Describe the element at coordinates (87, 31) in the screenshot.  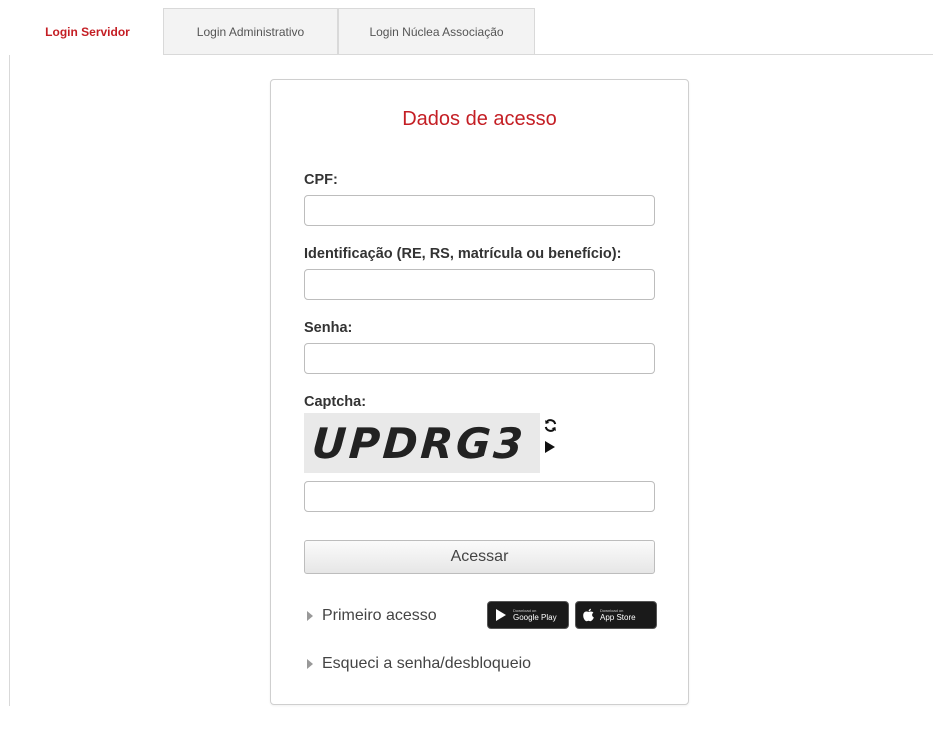
I see `tab-login-servidor: Login Servidor` at that location.